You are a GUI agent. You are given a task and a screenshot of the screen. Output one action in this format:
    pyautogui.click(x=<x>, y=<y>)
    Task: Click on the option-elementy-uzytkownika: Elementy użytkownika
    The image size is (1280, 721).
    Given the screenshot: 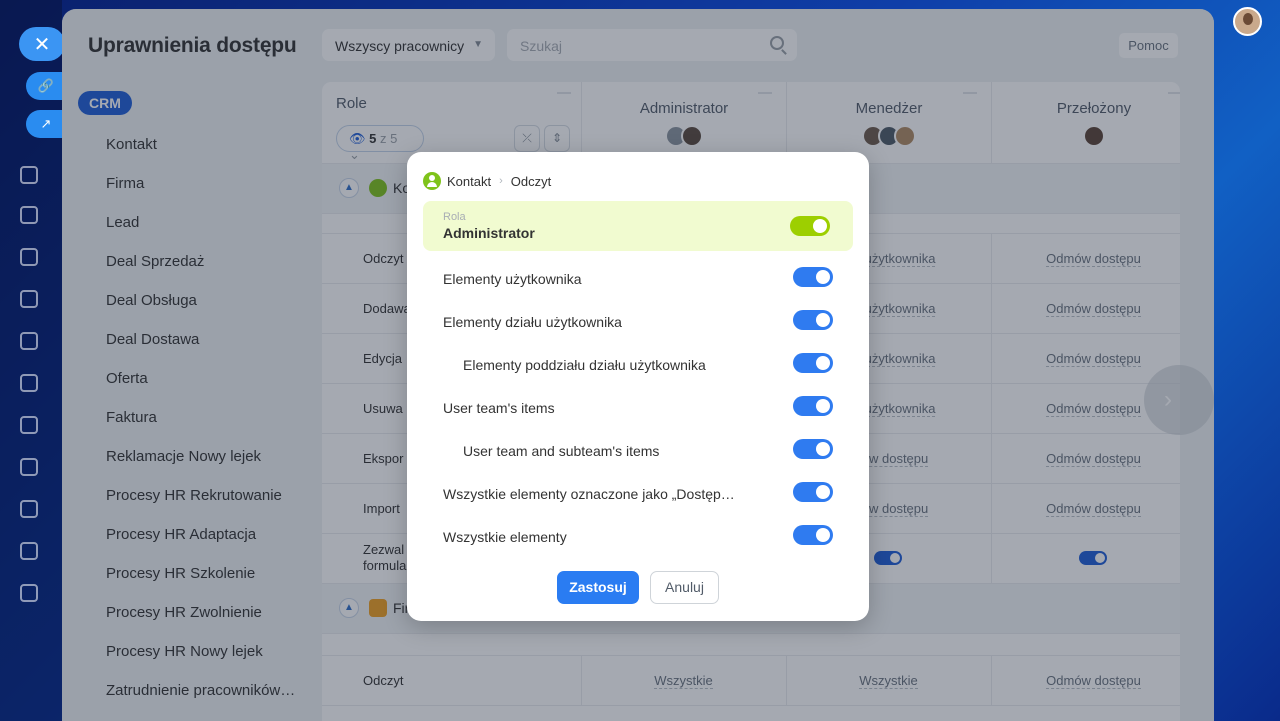 What is the action you would take?
    pyautogui.click(x=512, y=279)
    